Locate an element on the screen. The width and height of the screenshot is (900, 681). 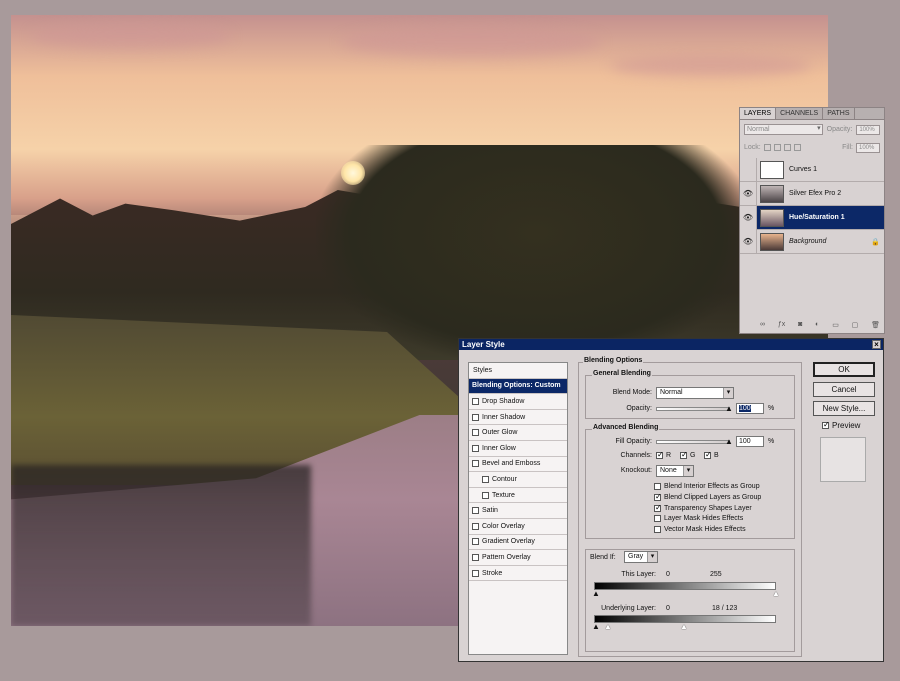
layer-opacity-input: 100% is located at coordinates (868, 129).